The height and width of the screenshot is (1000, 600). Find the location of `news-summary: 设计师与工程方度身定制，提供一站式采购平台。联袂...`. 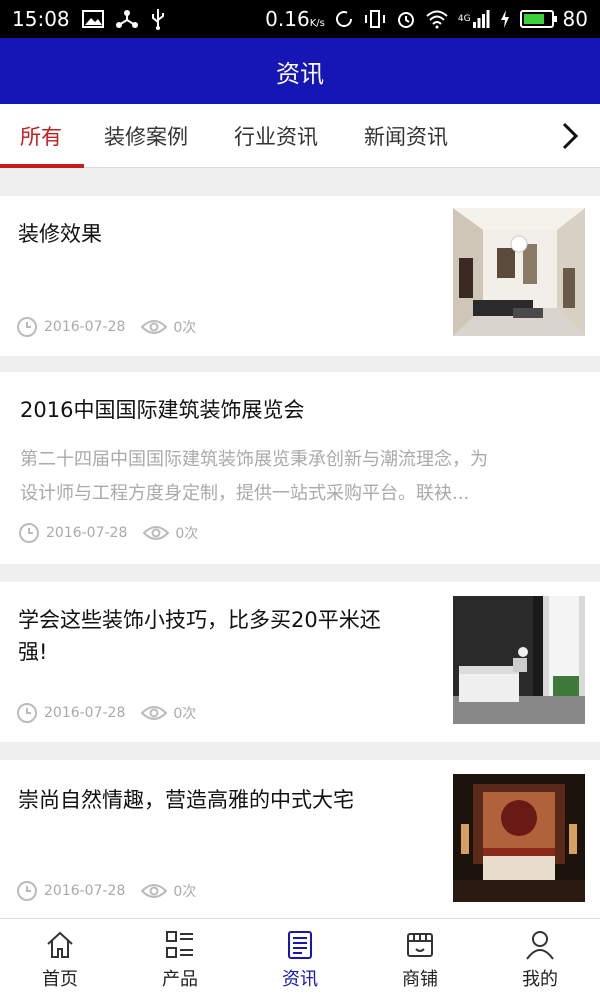

news-summary: 设计师与工程方度身定制，提供一站式采购平台。联袂... is located at coordinates (245, 493).